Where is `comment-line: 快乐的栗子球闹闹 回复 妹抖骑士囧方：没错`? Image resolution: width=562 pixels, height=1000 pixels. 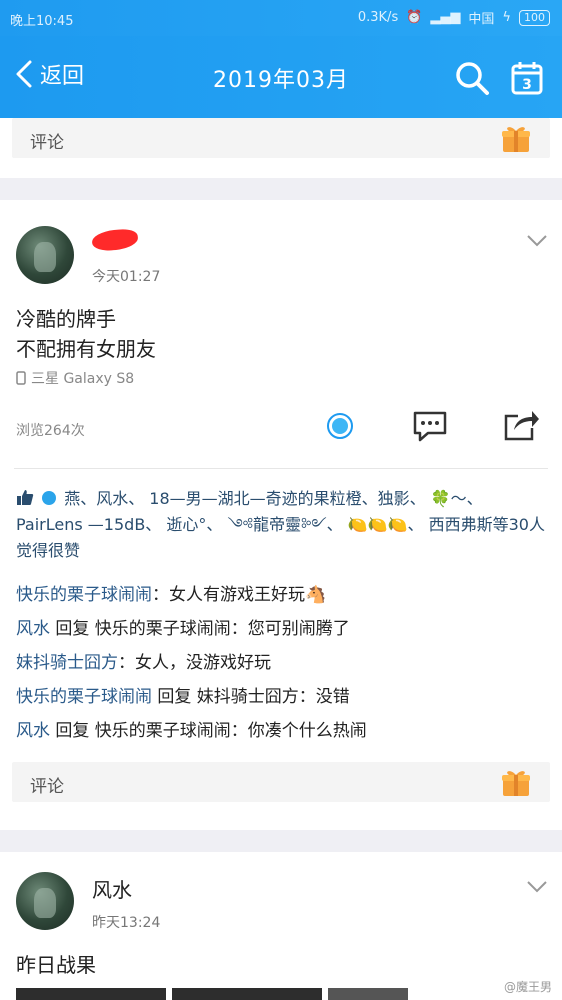 comment-line: 快乐的栗子球闹闹 回复 妹抖骑士囧方：没错 is located at coordinates (183, 694).